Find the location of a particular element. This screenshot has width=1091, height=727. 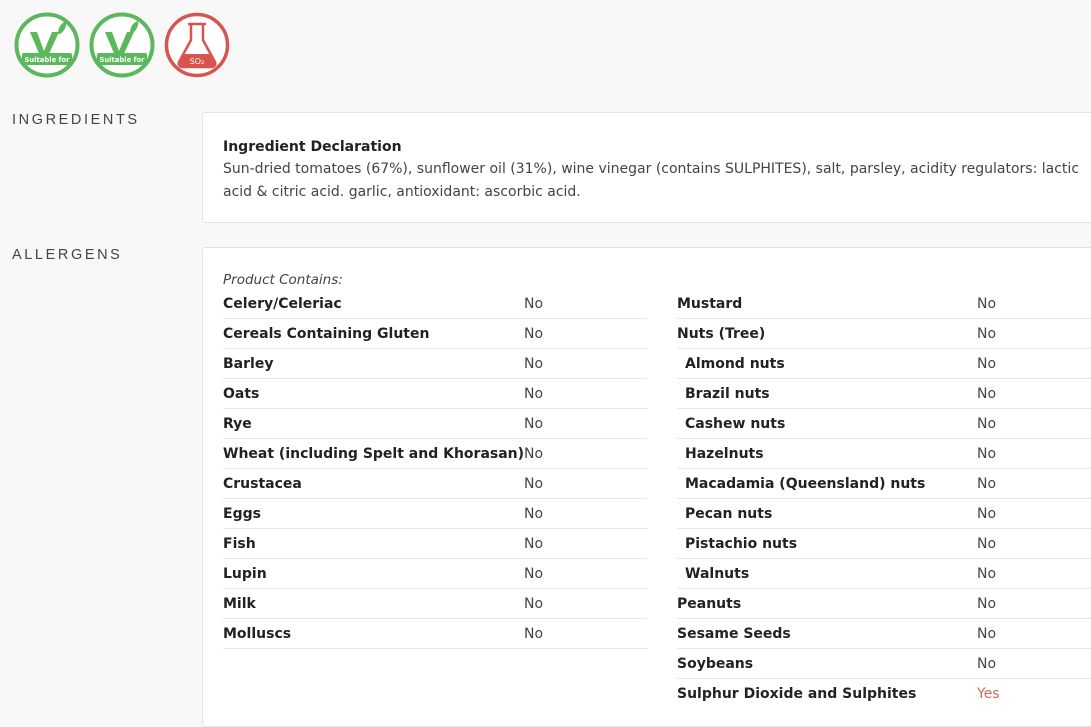

allergen-row: Cashew nuts No is located at coordinates (884, 424).